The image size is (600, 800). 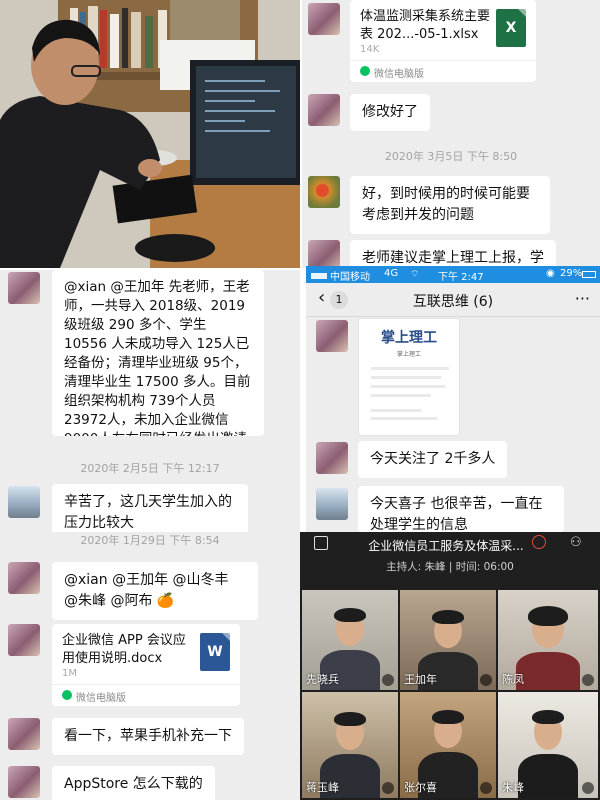 What do you see at coordinates (408, 354) in the screenshot?
I see `card-subtitle: 掌上理工` at bounding box center [408, 354].